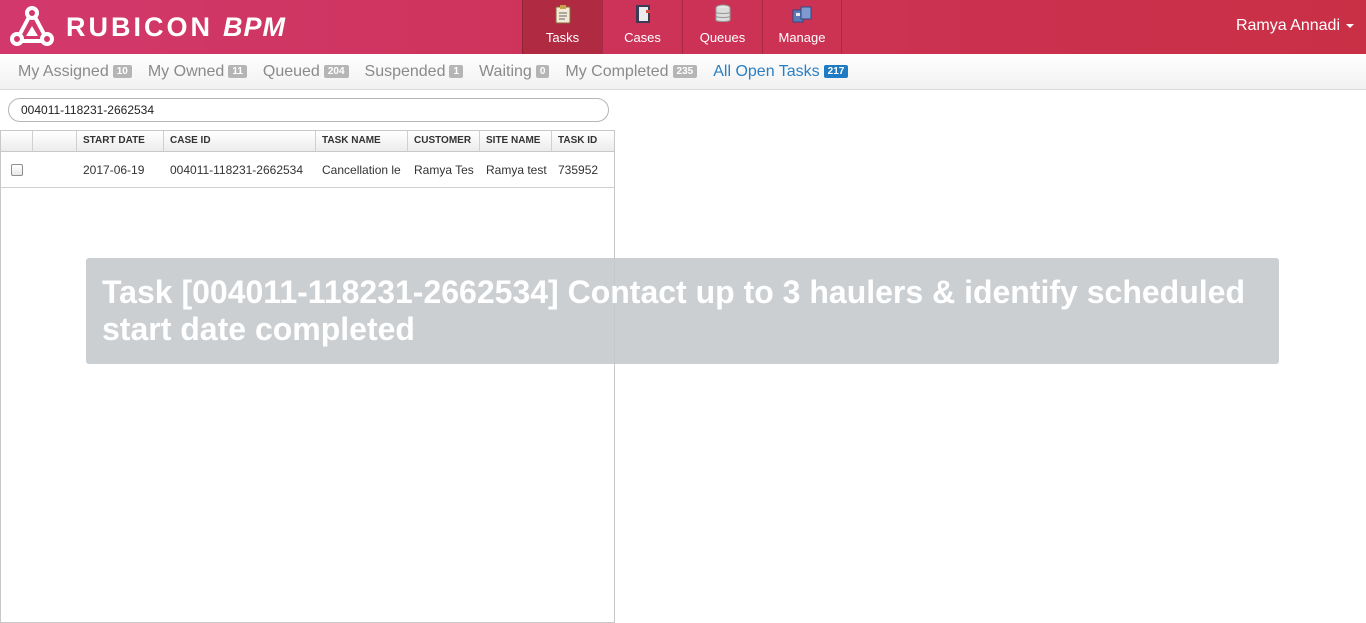 The width and height of the screenshot is (1366, 623). What do you see at coordinates (75, 72) in the screenshot?
I see `tab-my-assigned: My Assigned 10` at bounding box center [75, 72].